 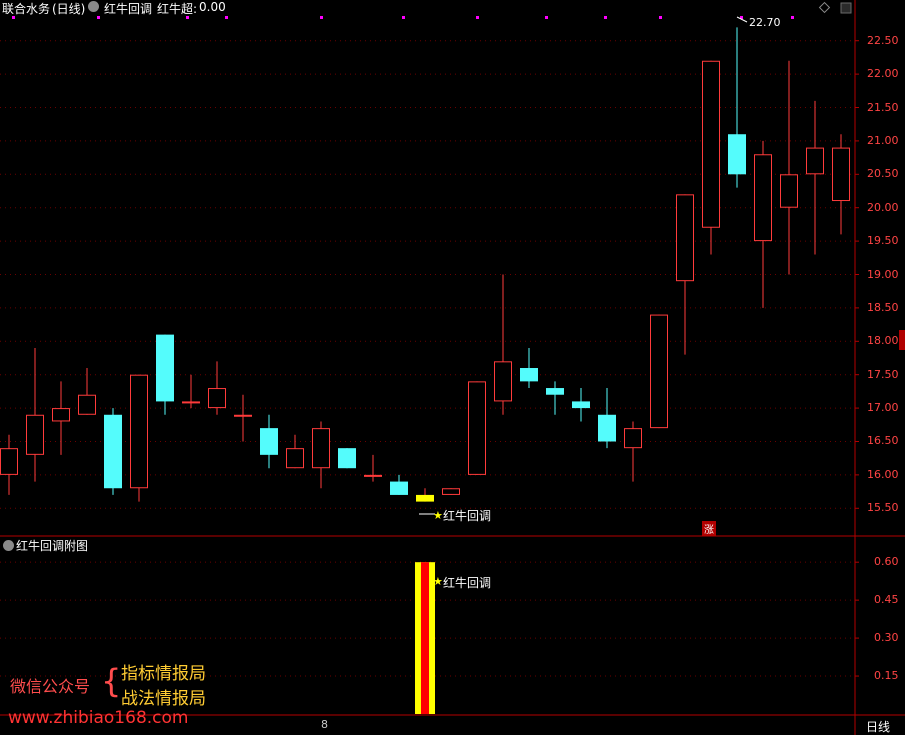 I want to click on watermark-line1: 指标情报局, so click(x=163, y=674).